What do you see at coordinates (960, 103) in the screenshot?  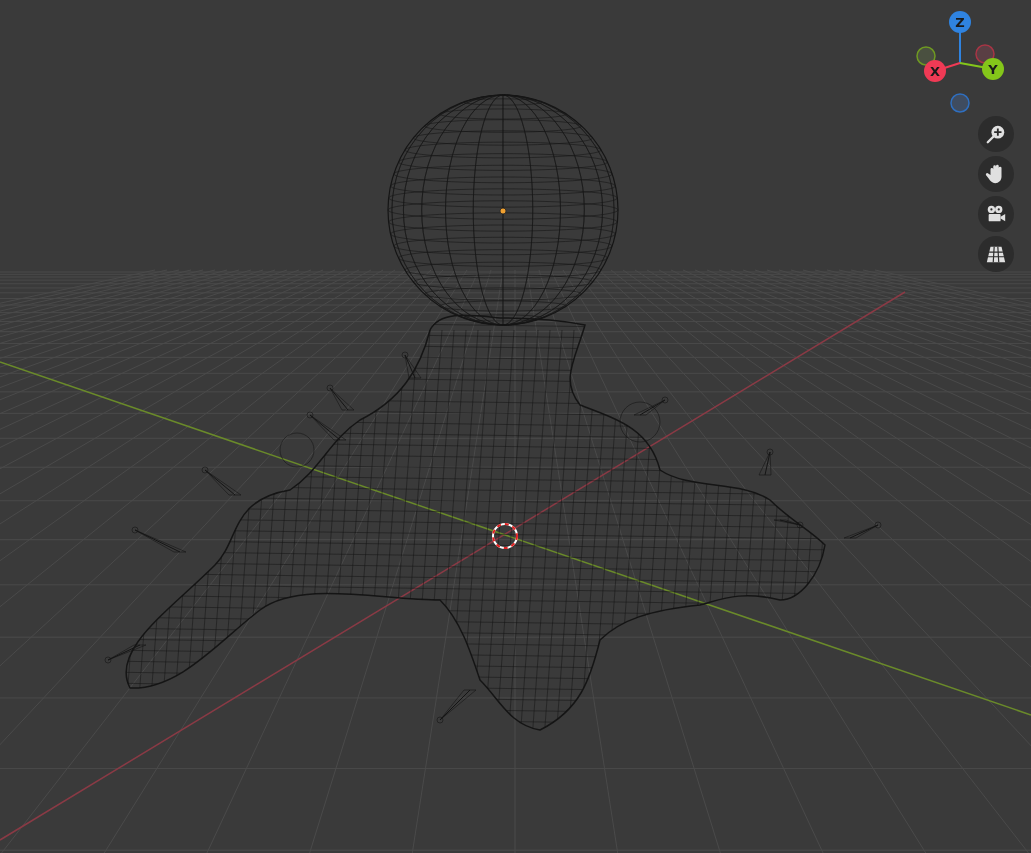 I see `negative-z-axis-handle` at bounding box center [960, 103].